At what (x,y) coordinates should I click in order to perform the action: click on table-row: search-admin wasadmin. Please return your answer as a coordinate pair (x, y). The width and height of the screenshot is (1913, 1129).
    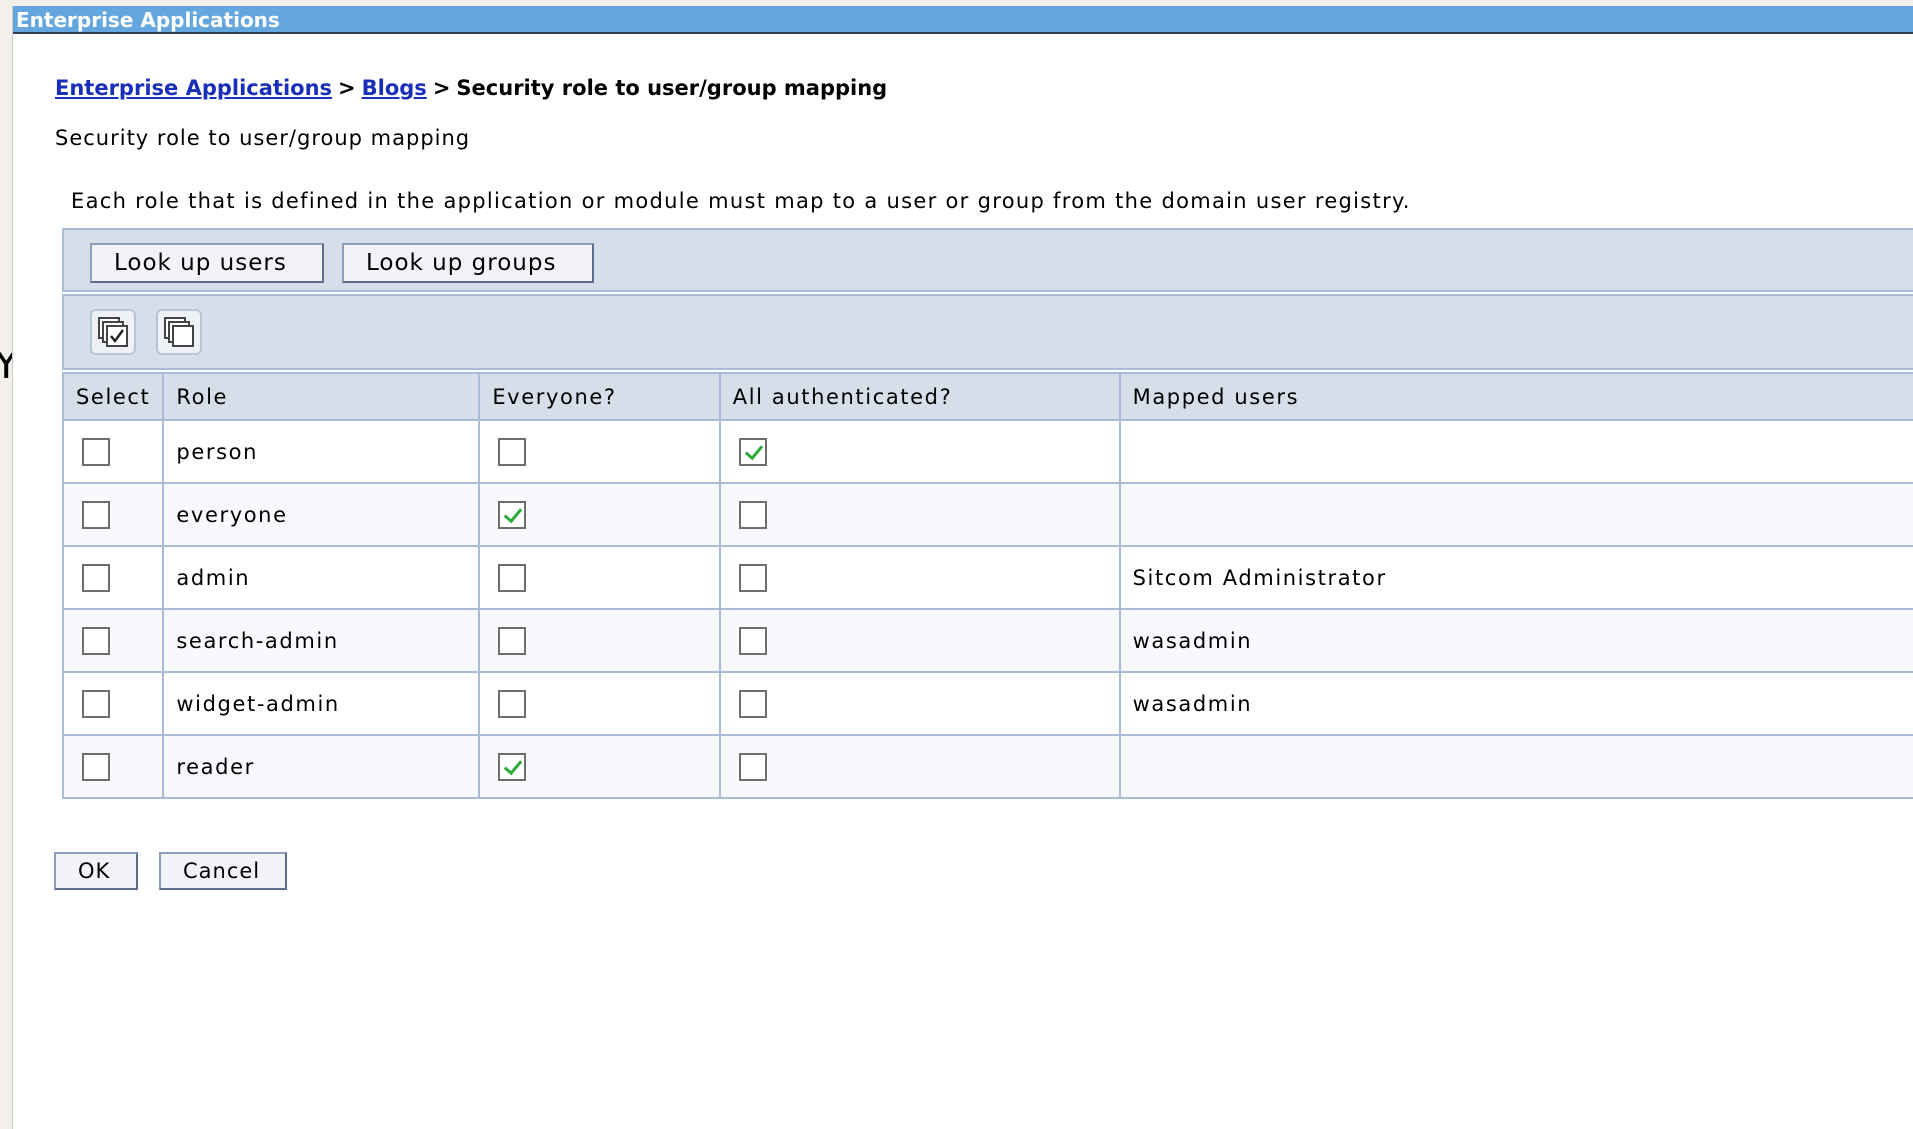
    Looking at the image, I should click on (987, 640).